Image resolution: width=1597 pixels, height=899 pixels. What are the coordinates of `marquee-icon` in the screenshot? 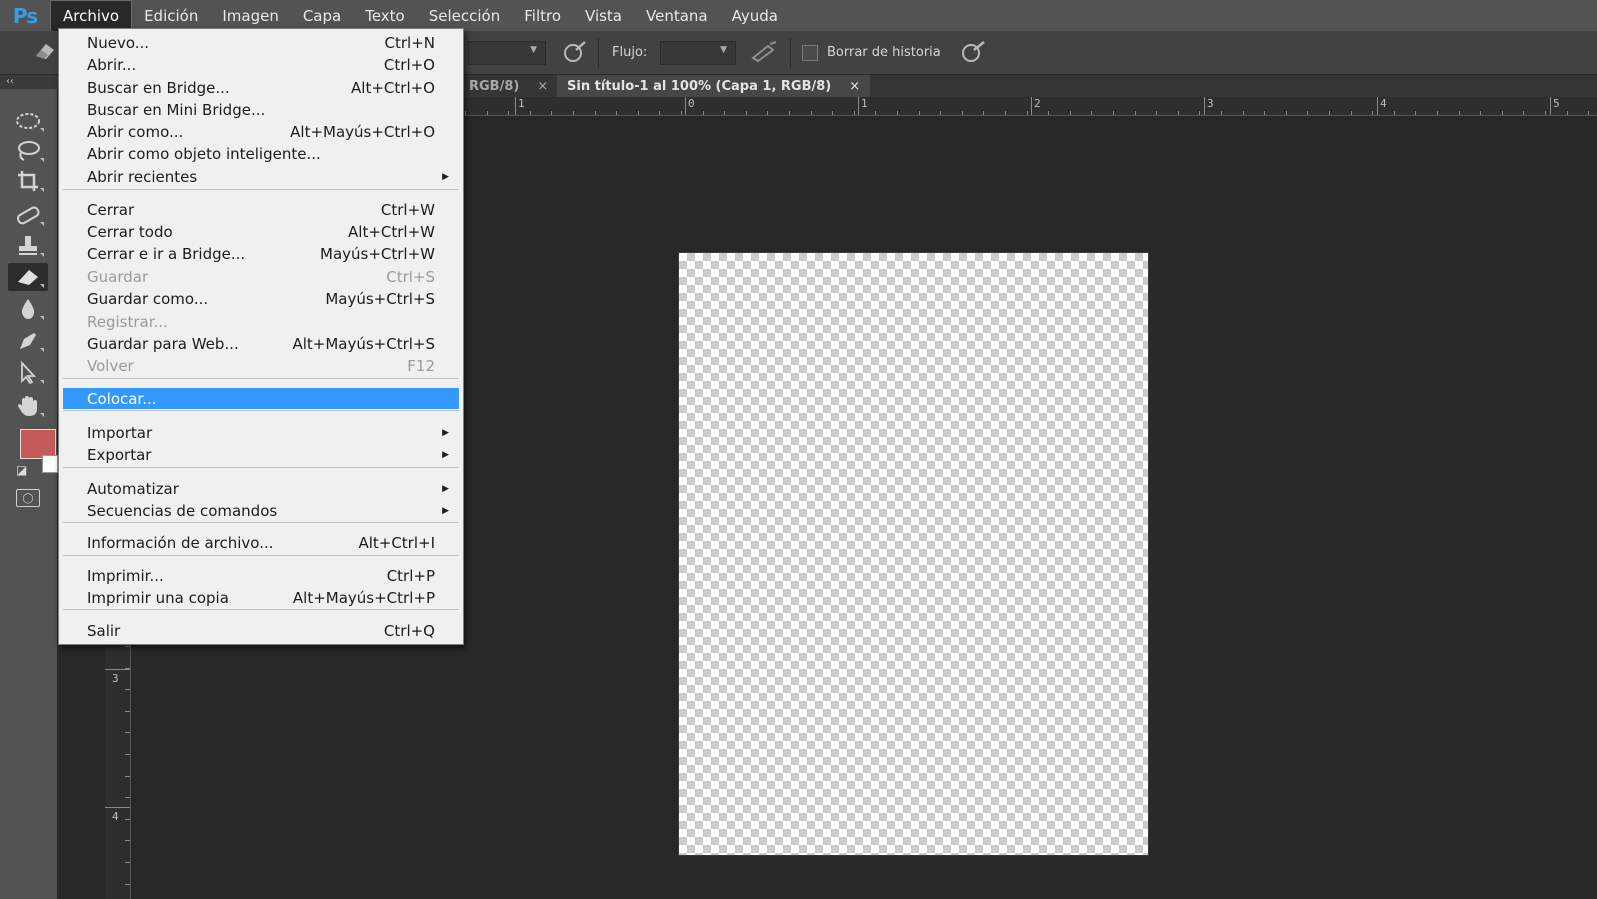 It's located at (28, 121).